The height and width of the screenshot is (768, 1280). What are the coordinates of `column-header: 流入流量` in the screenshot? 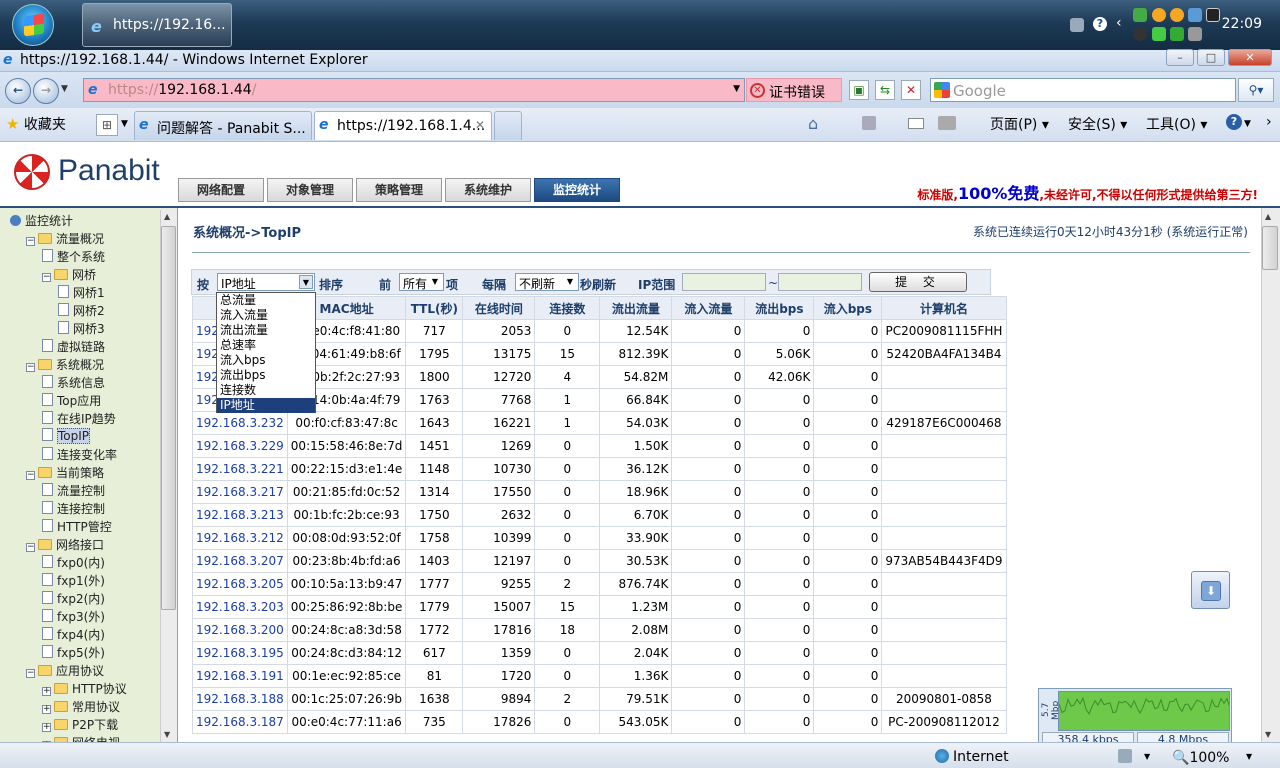 It's located at (708, 308).